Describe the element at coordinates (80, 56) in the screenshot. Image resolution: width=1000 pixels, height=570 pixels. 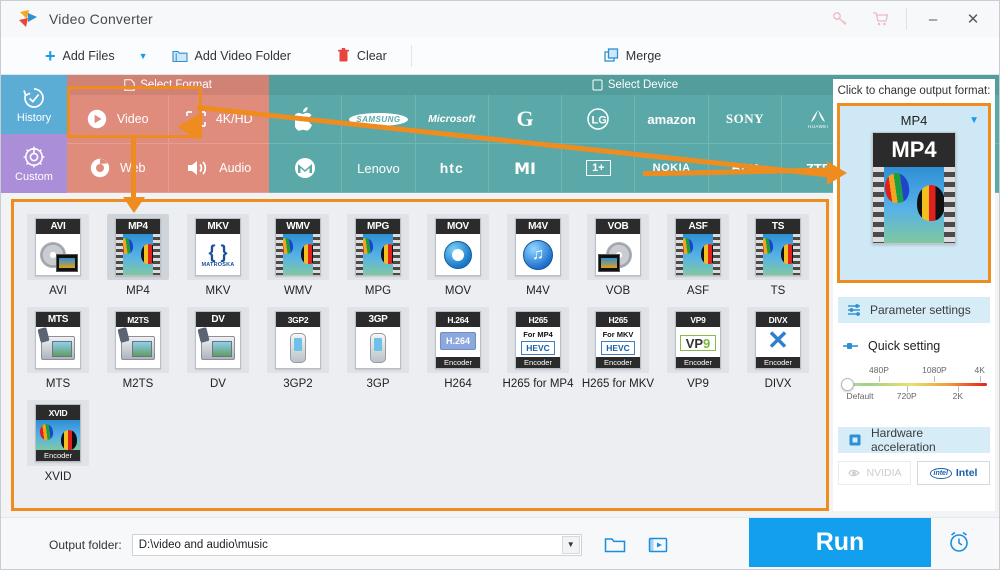
I see `add-files-button: + Add Files` at that location.